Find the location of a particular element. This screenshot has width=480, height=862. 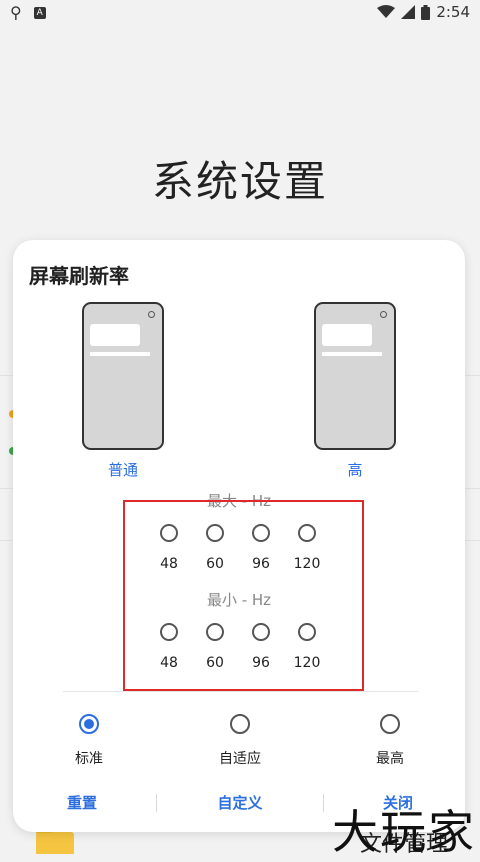

clock: 2:54 is located at coordinates (453, 12).